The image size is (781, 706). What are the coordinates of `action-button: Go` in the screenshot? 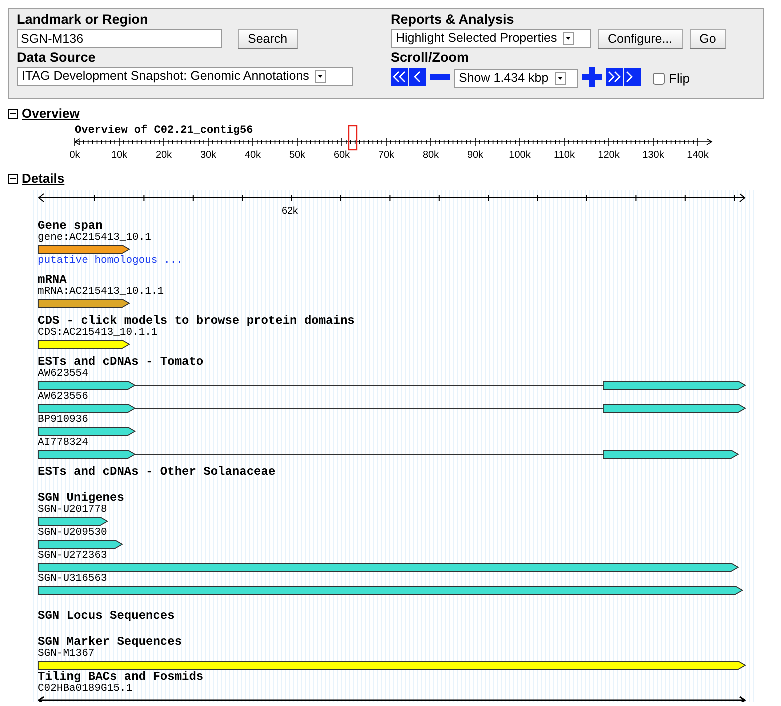 It's located at (708, 38).